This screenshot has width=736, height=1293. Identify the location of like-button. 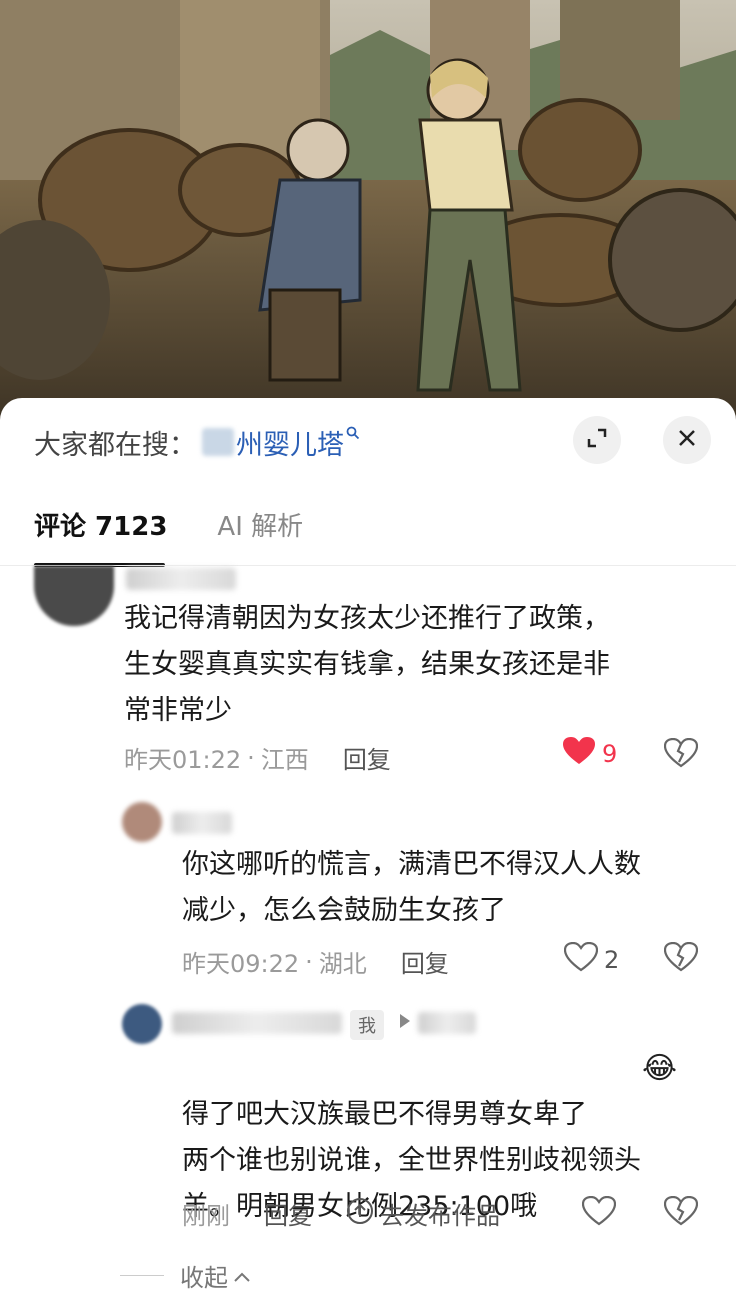
(599, 1212).